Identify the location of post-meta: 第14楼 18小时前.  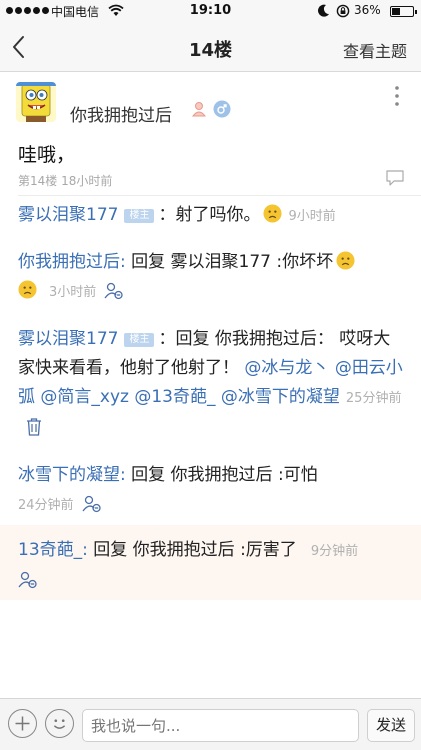
(65, 181).